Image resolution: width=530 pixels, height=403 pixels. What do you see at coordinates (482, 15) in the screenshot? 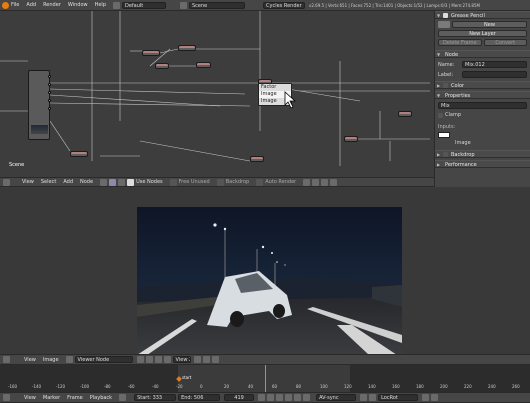
I see `grease-pencil-panel-header: Grease Pencil` at bounding box center [482, 15].